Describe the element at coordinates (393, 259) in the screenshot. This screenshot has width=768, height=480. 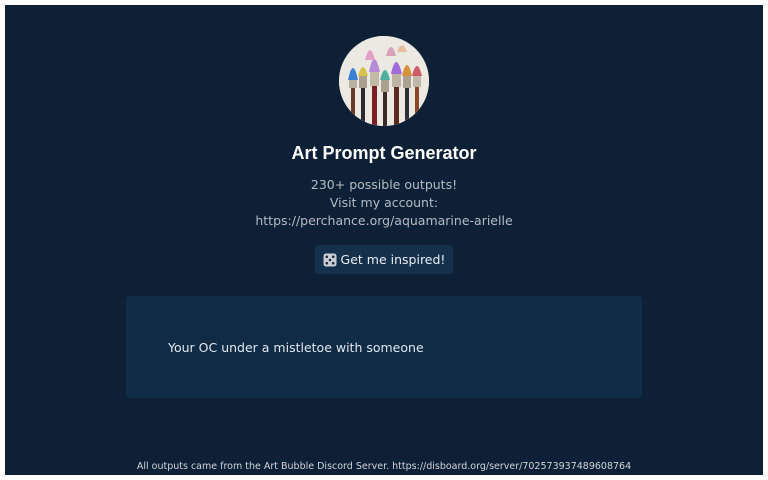
I see `get-inspired-label: Get me inspired!` at that location.